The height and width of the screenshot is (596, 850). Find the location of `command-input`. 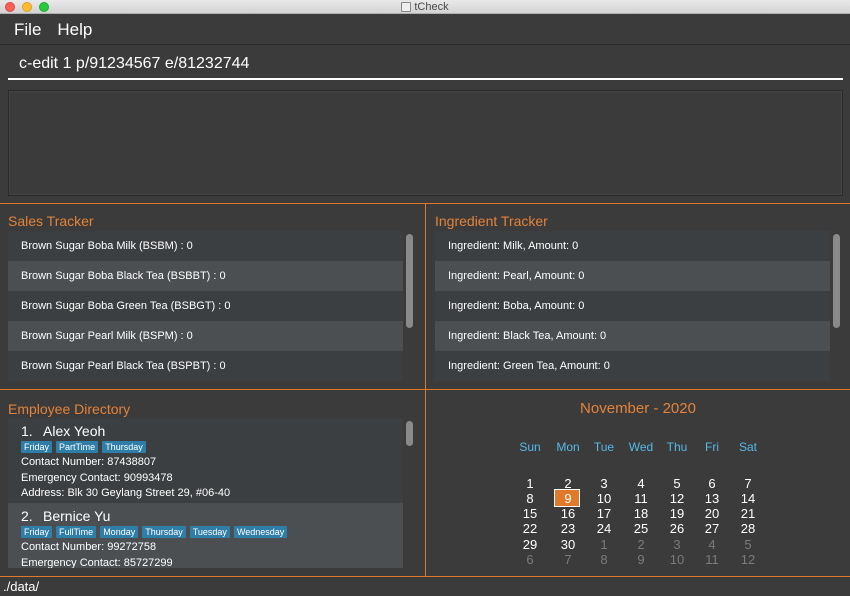

command-input is located at coordinates (425, 62).